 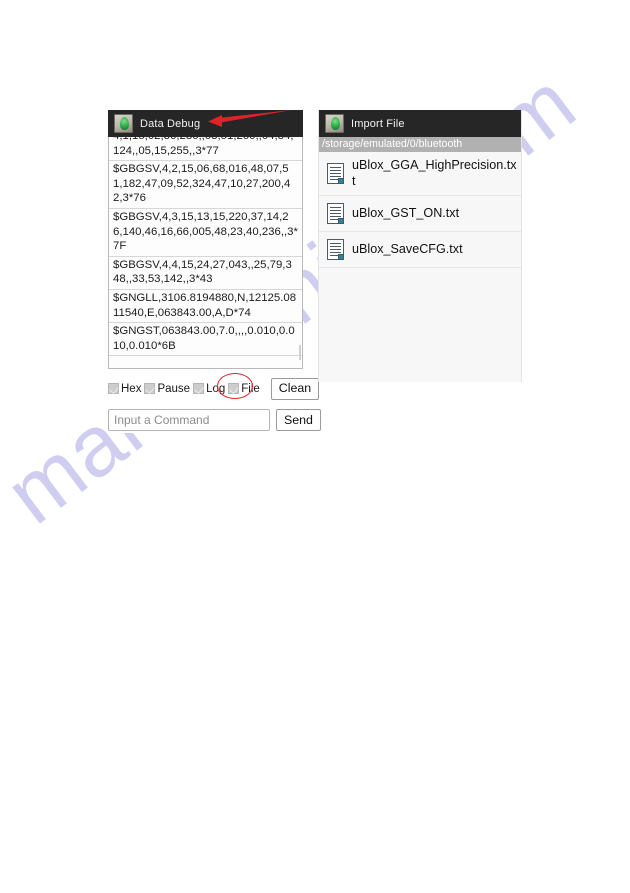 What do you see at coordinates (420, 271) in the screenshot?
I see `file-list-empty-space` at bounding box center [420, 271].